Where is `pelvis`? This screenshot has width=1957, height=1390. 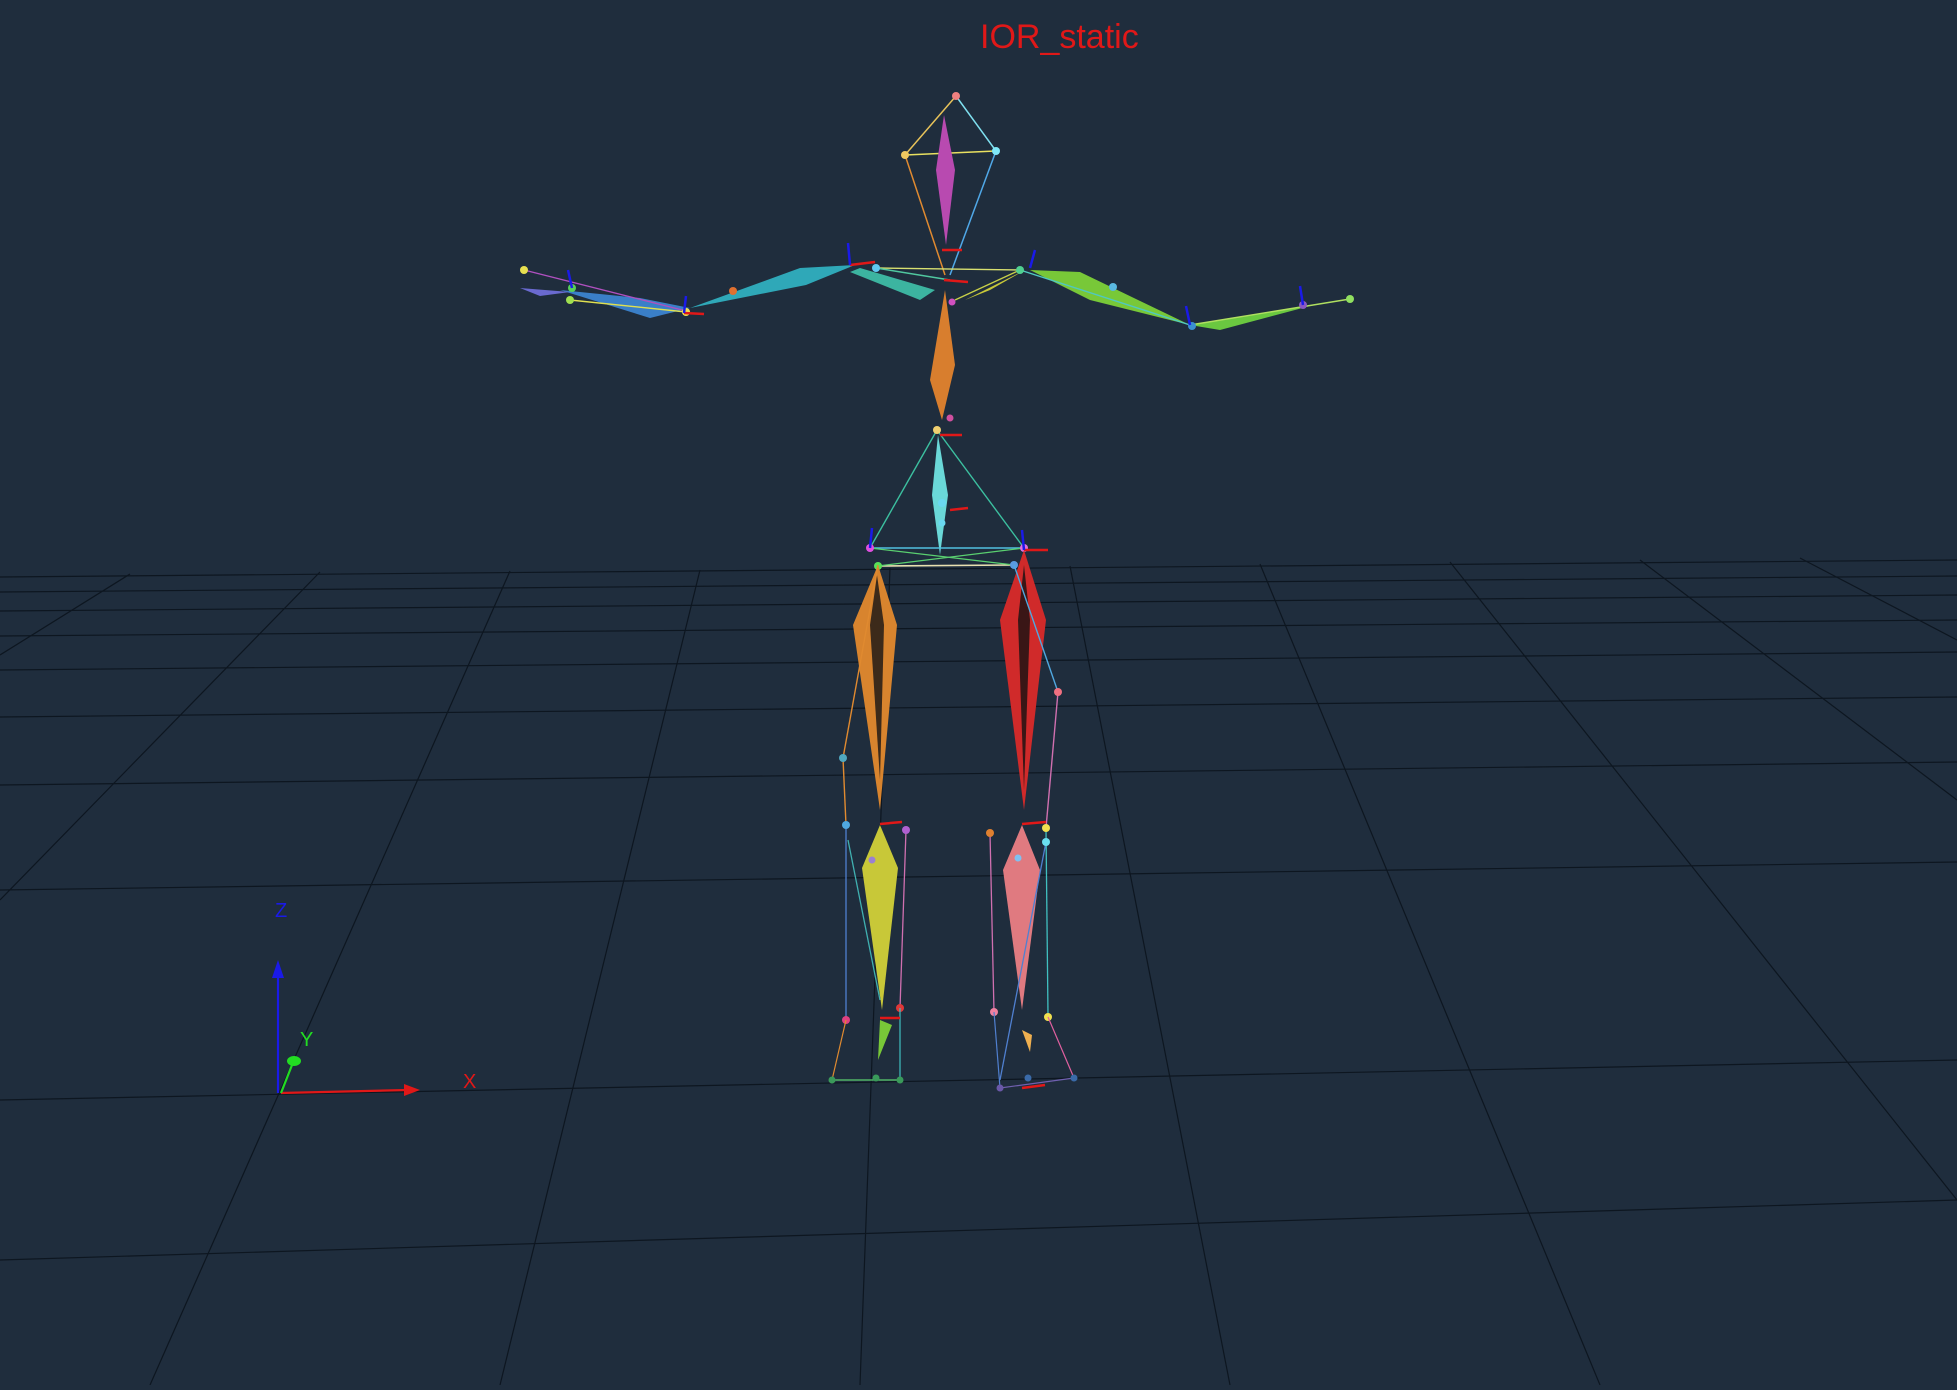 pelvis is located at coordinates (947, 557).